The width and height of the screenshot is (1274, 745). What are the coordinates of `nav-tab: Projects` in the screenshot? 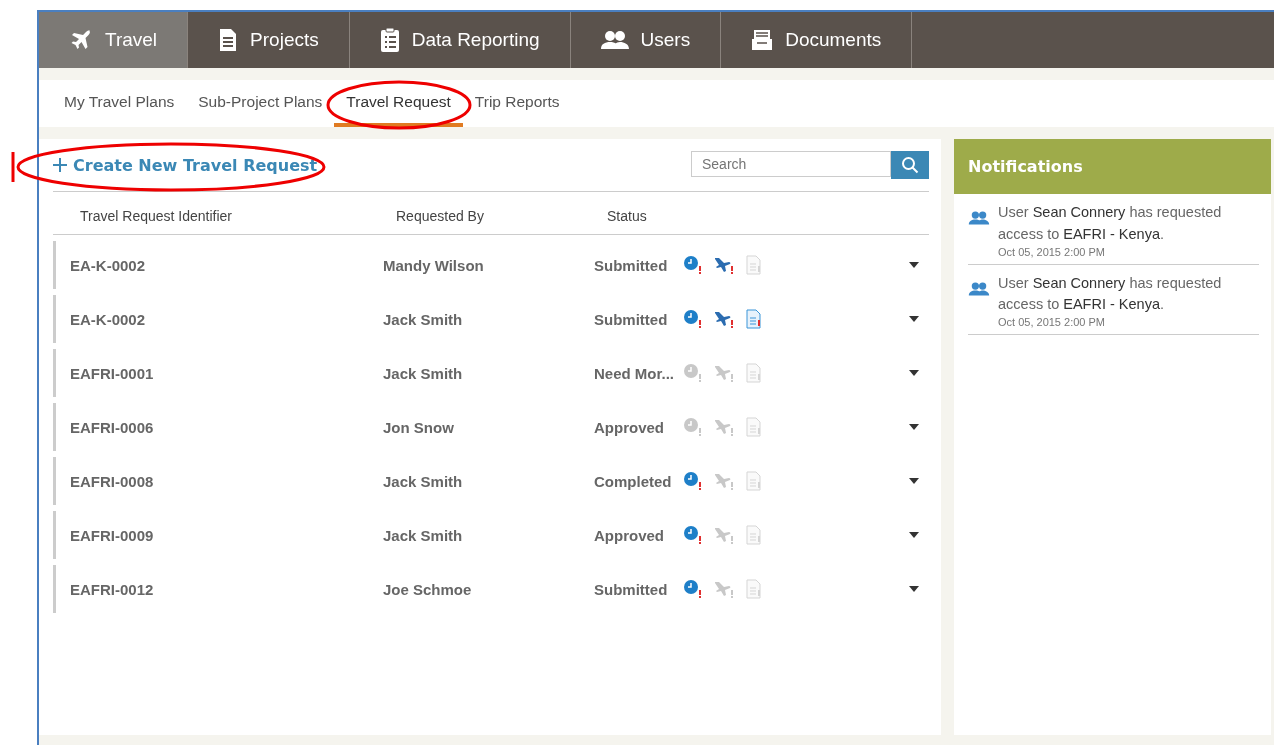 It's located at (269, 40).